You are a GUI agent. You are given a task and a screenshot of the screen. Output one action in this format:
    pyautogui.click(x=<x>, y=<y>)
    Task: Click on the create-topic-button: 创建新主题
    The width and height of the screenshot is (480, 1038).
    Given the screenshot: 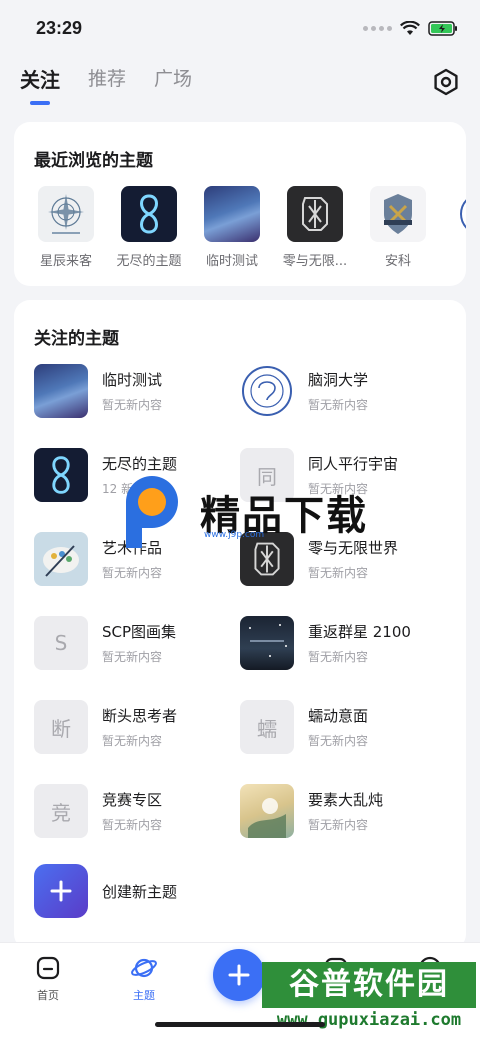 What is the action you would take?
    pyautogui.click(x=105, y=891)
    